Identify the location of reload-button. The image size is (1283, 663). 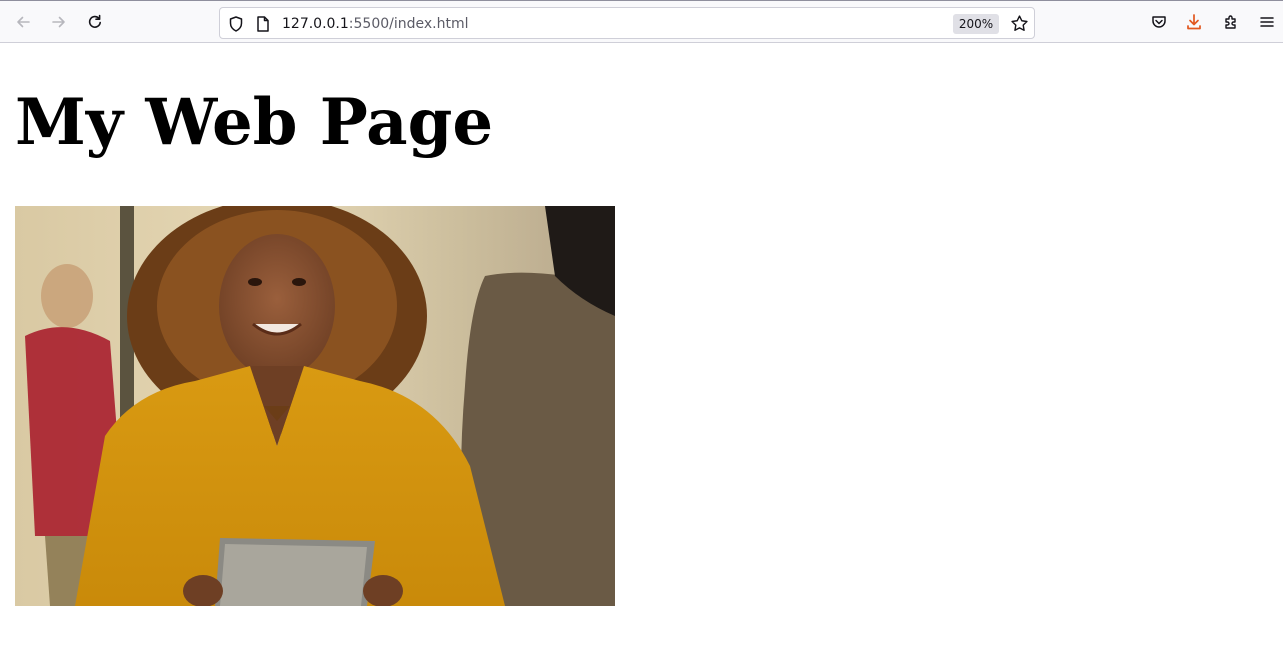
(95, 22).